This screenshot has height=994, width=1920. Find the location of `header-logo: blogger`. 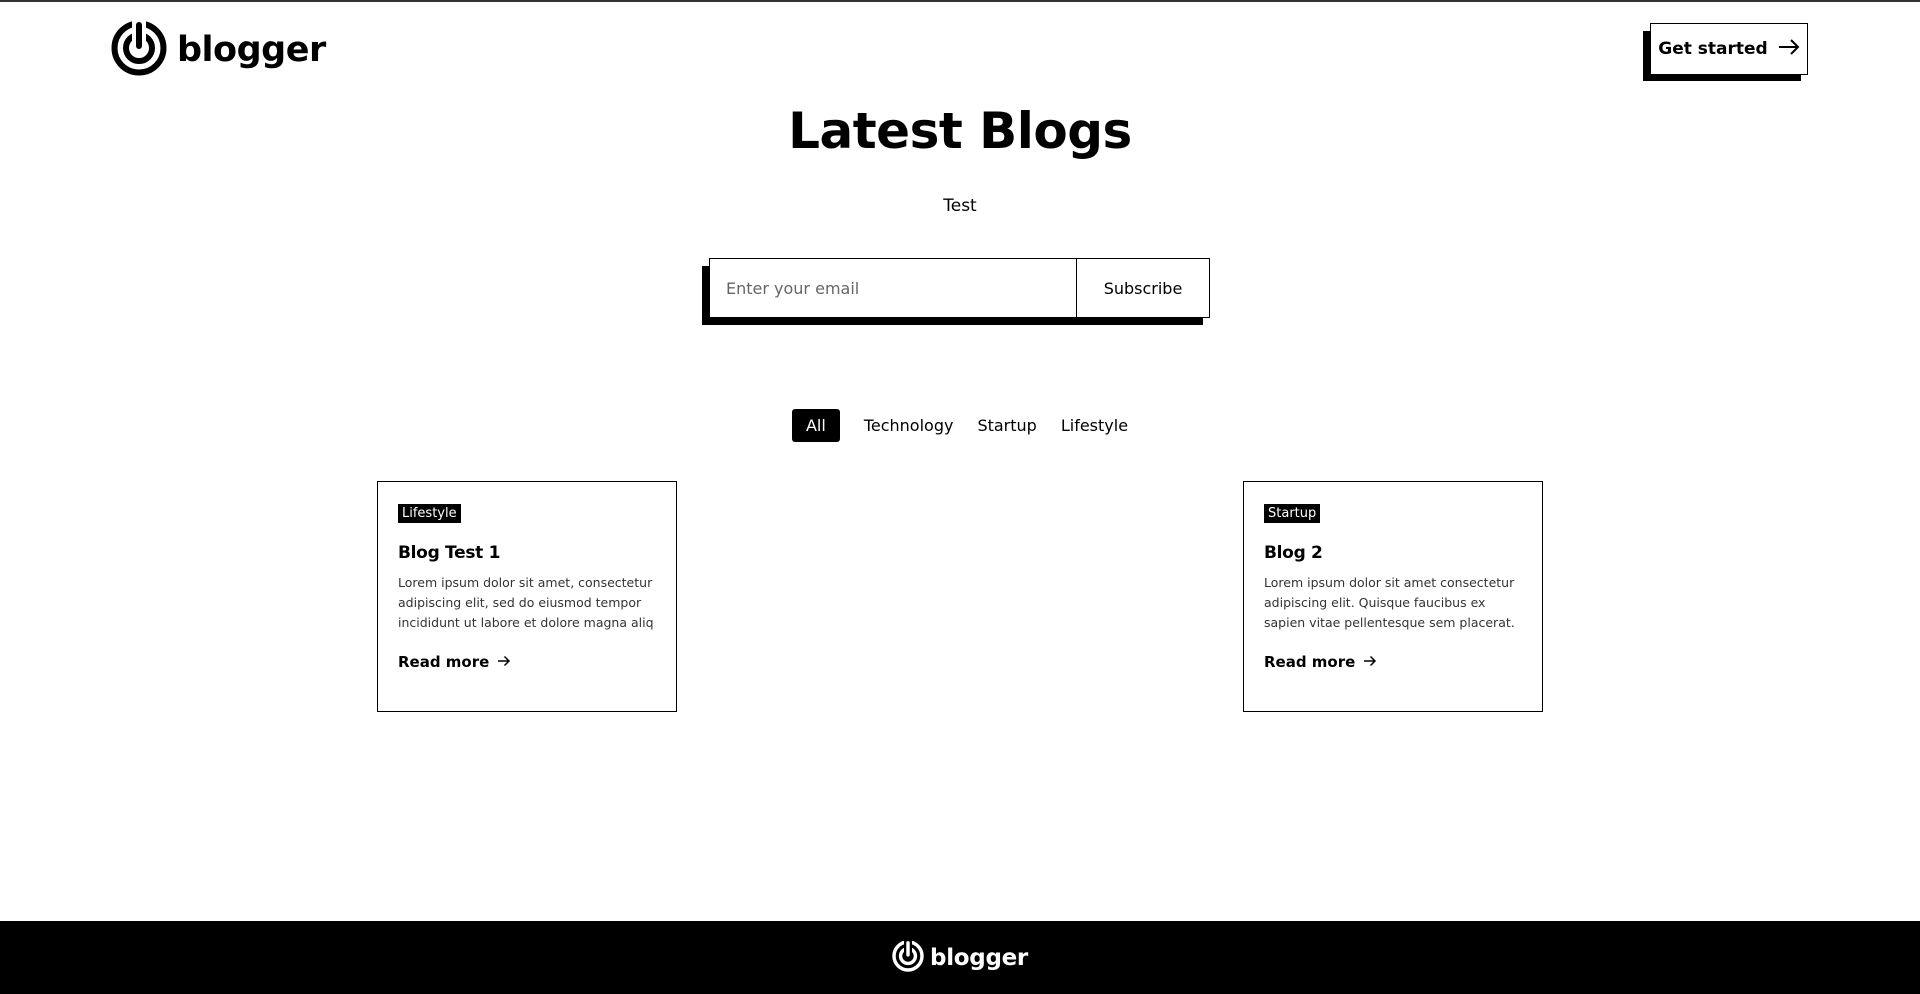

header-logo: blogger is located at coordinates (218, 50).